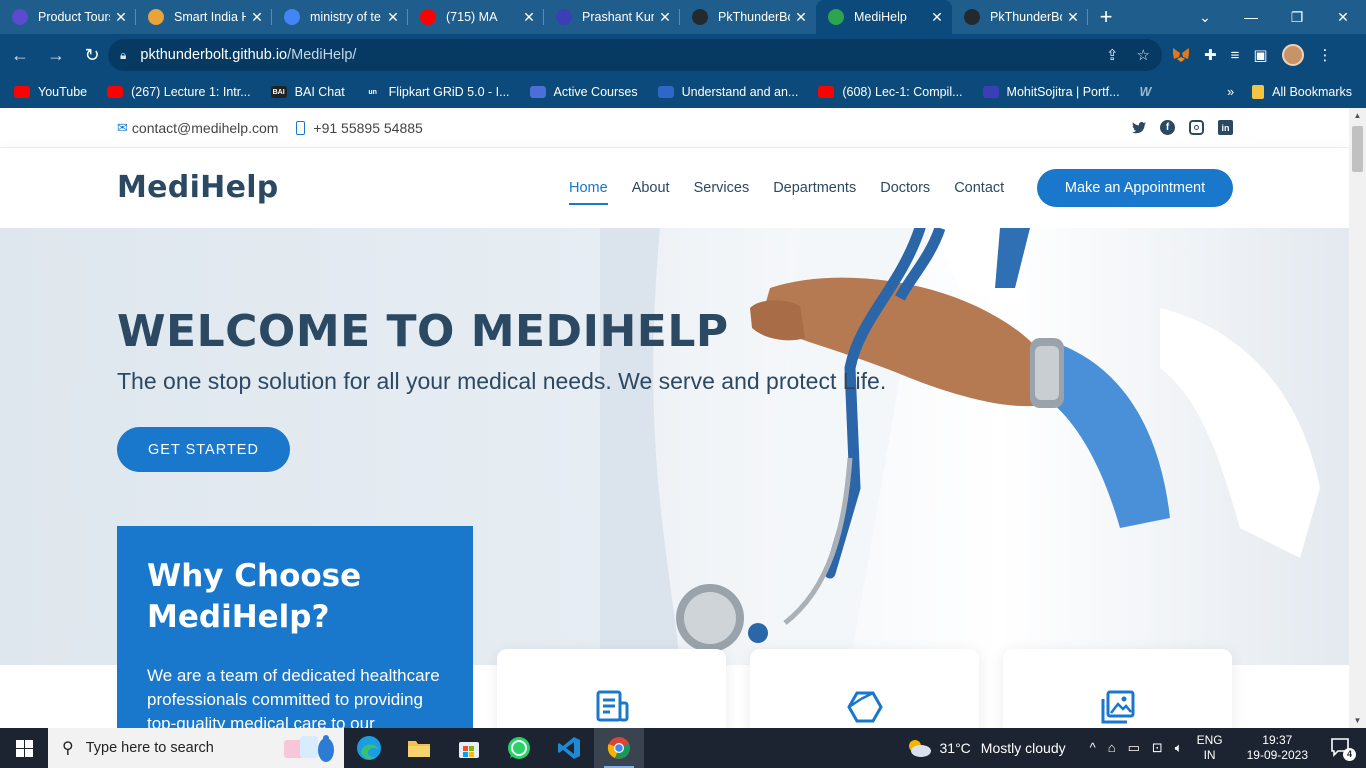 The image size is (1366, 768). What do you see at coordinates (1112, 55) in the screenshot?
I see `share-icon: ⇪` at bounding box center [1112, 55].